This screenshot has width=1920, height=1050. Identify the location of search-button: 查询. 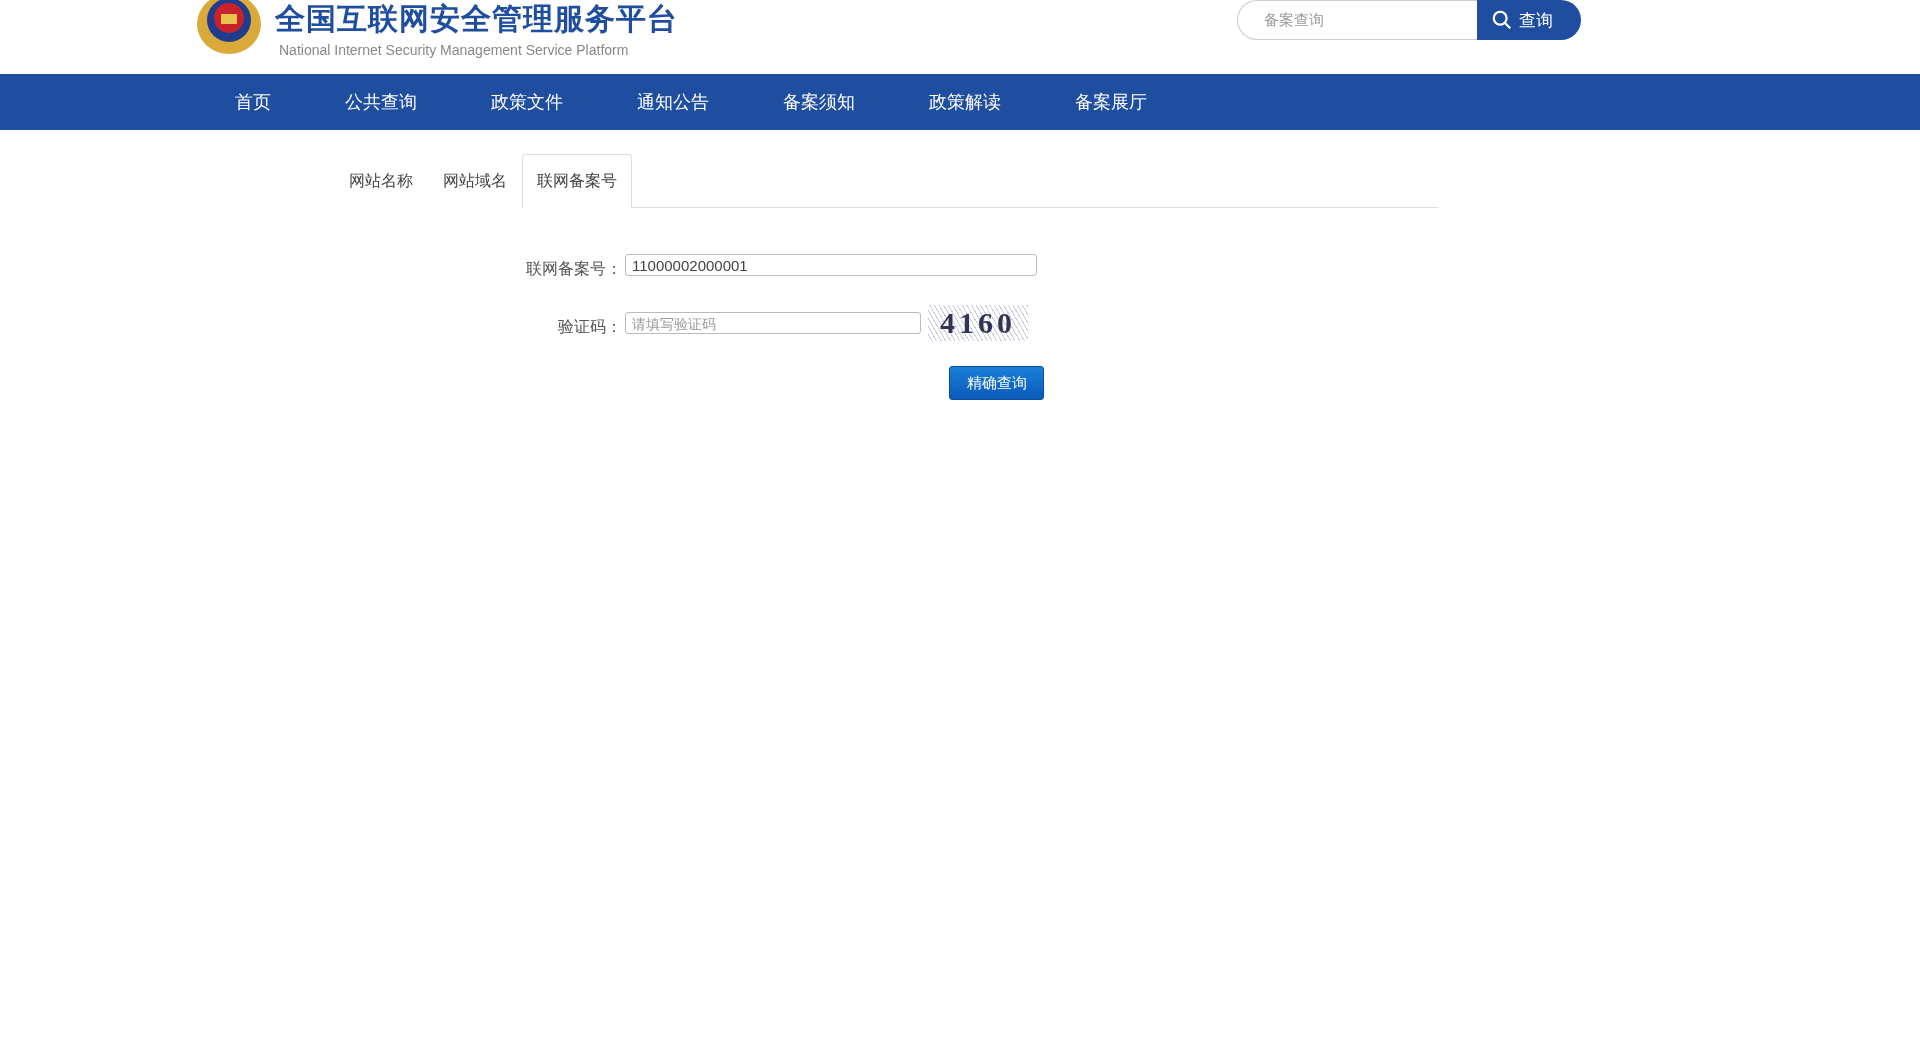
(1529, 20).